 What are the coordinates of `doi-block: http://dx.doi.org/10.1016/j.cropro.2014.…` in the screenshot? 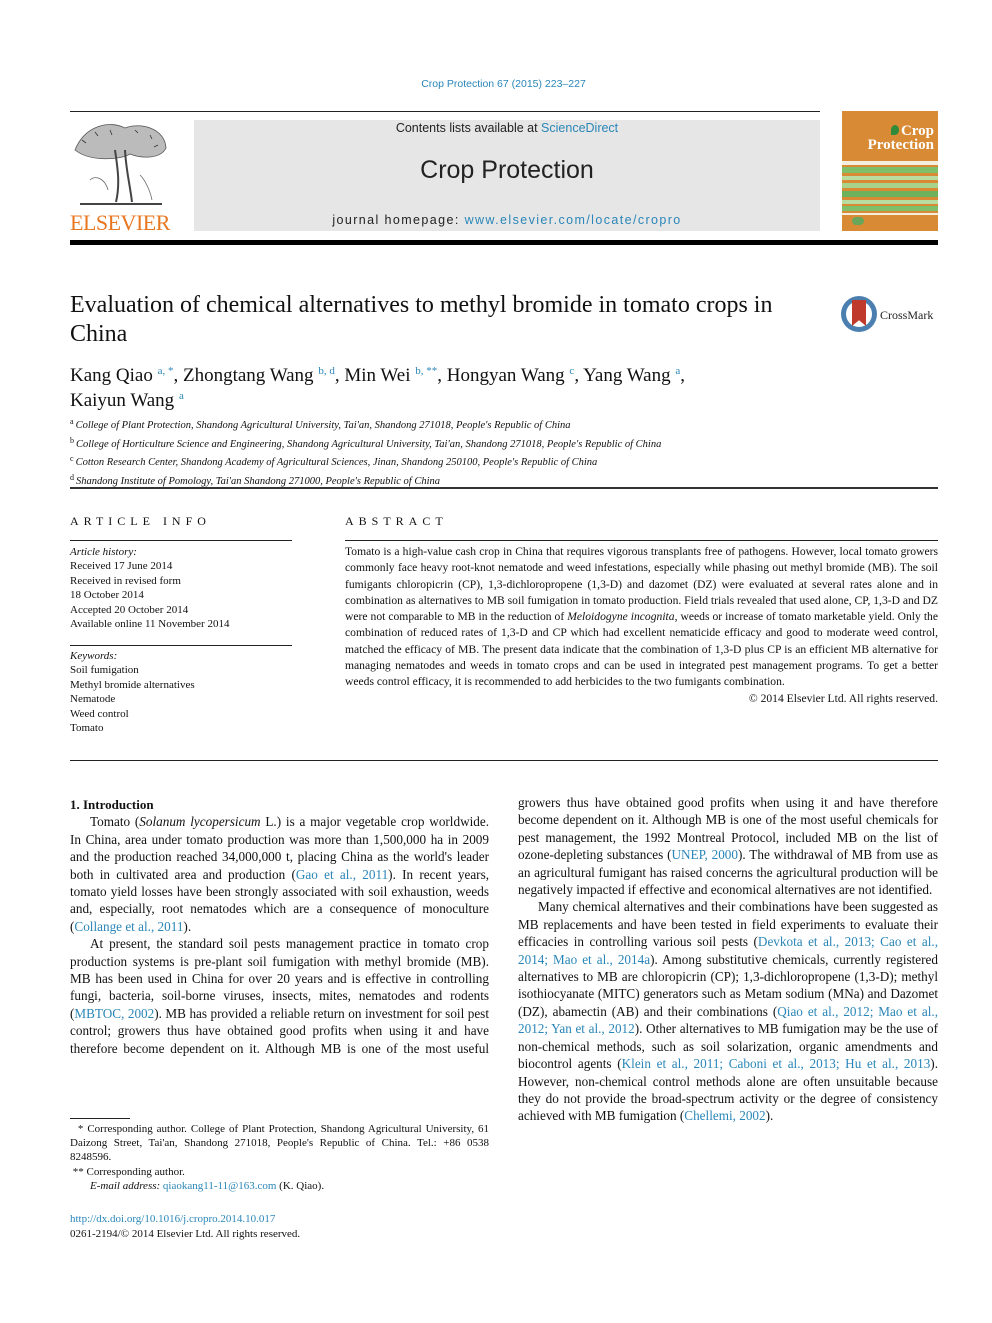 It's located at (185, 1227).